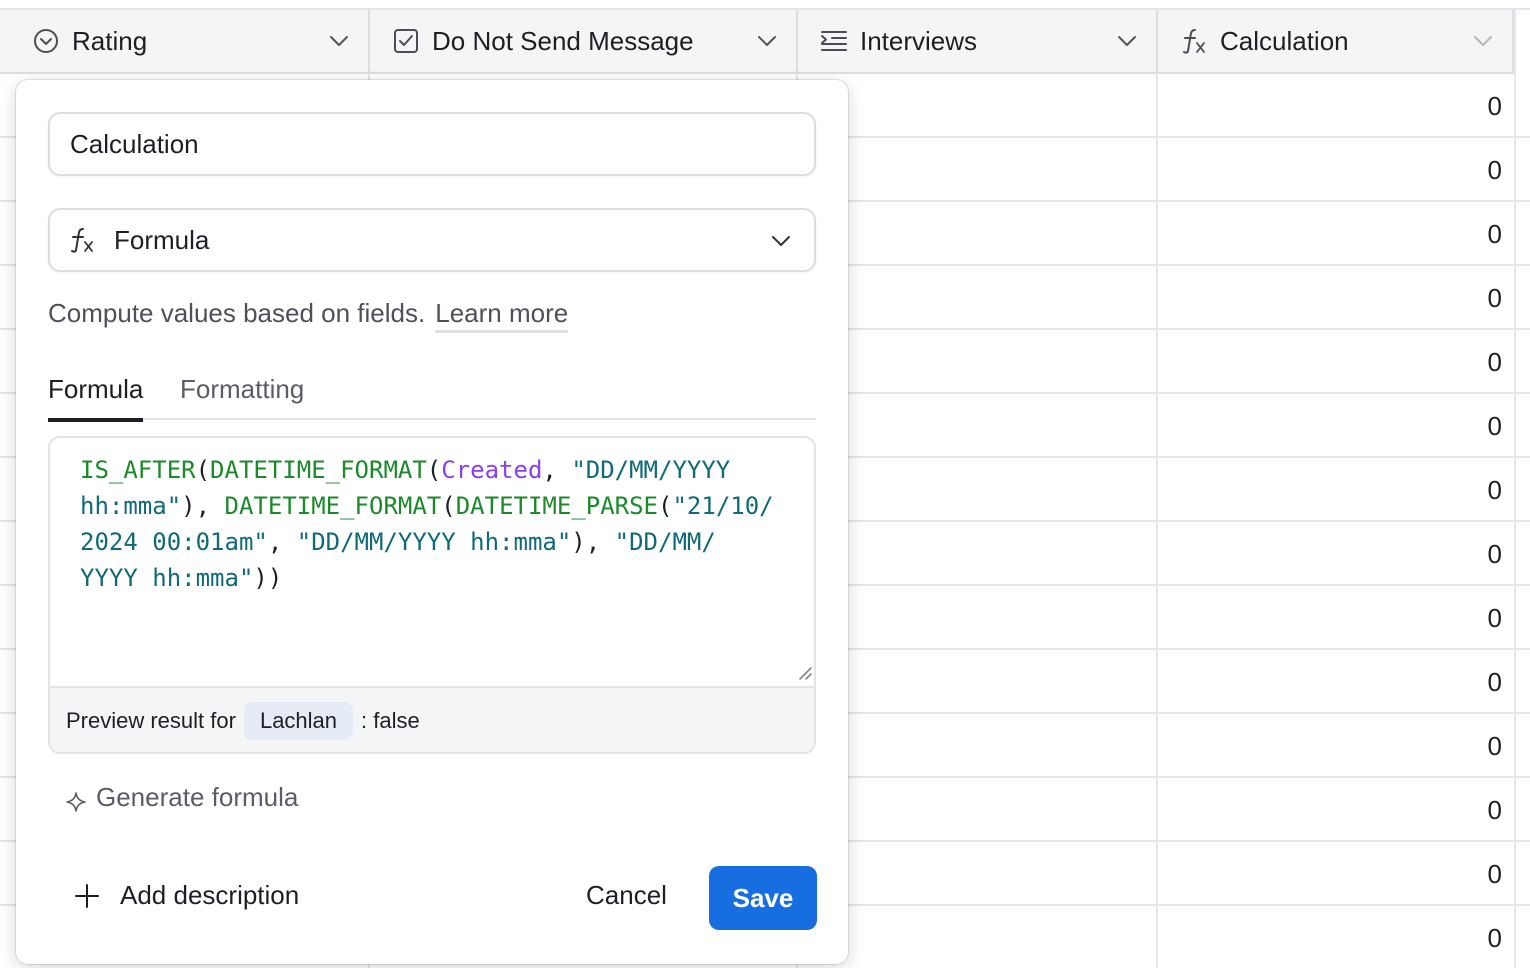  I want to click on preview-record-chip: Lachlan, so click(298, 721).